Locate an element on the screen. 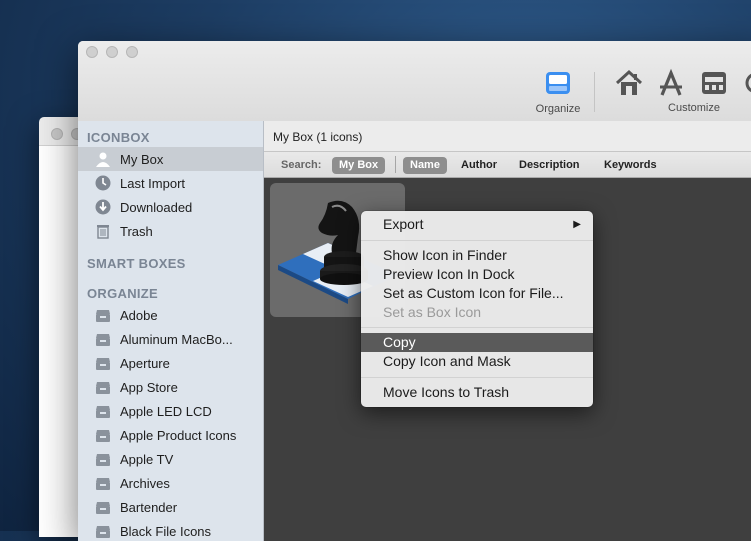  sidebar-item-box: App Store is located at coordinates (170, 387).